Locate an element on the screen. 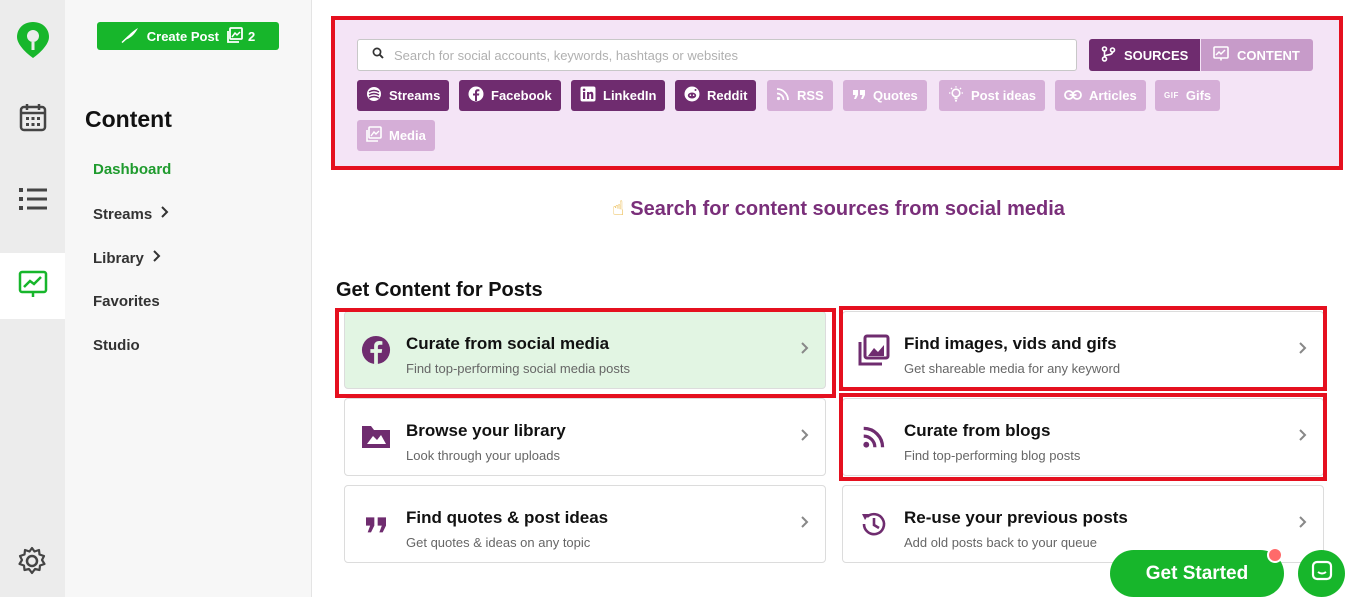 The width and height of the screenshot is (1364, 597). sidebar-item-label: Favorites is located at coordinates (126, 301).